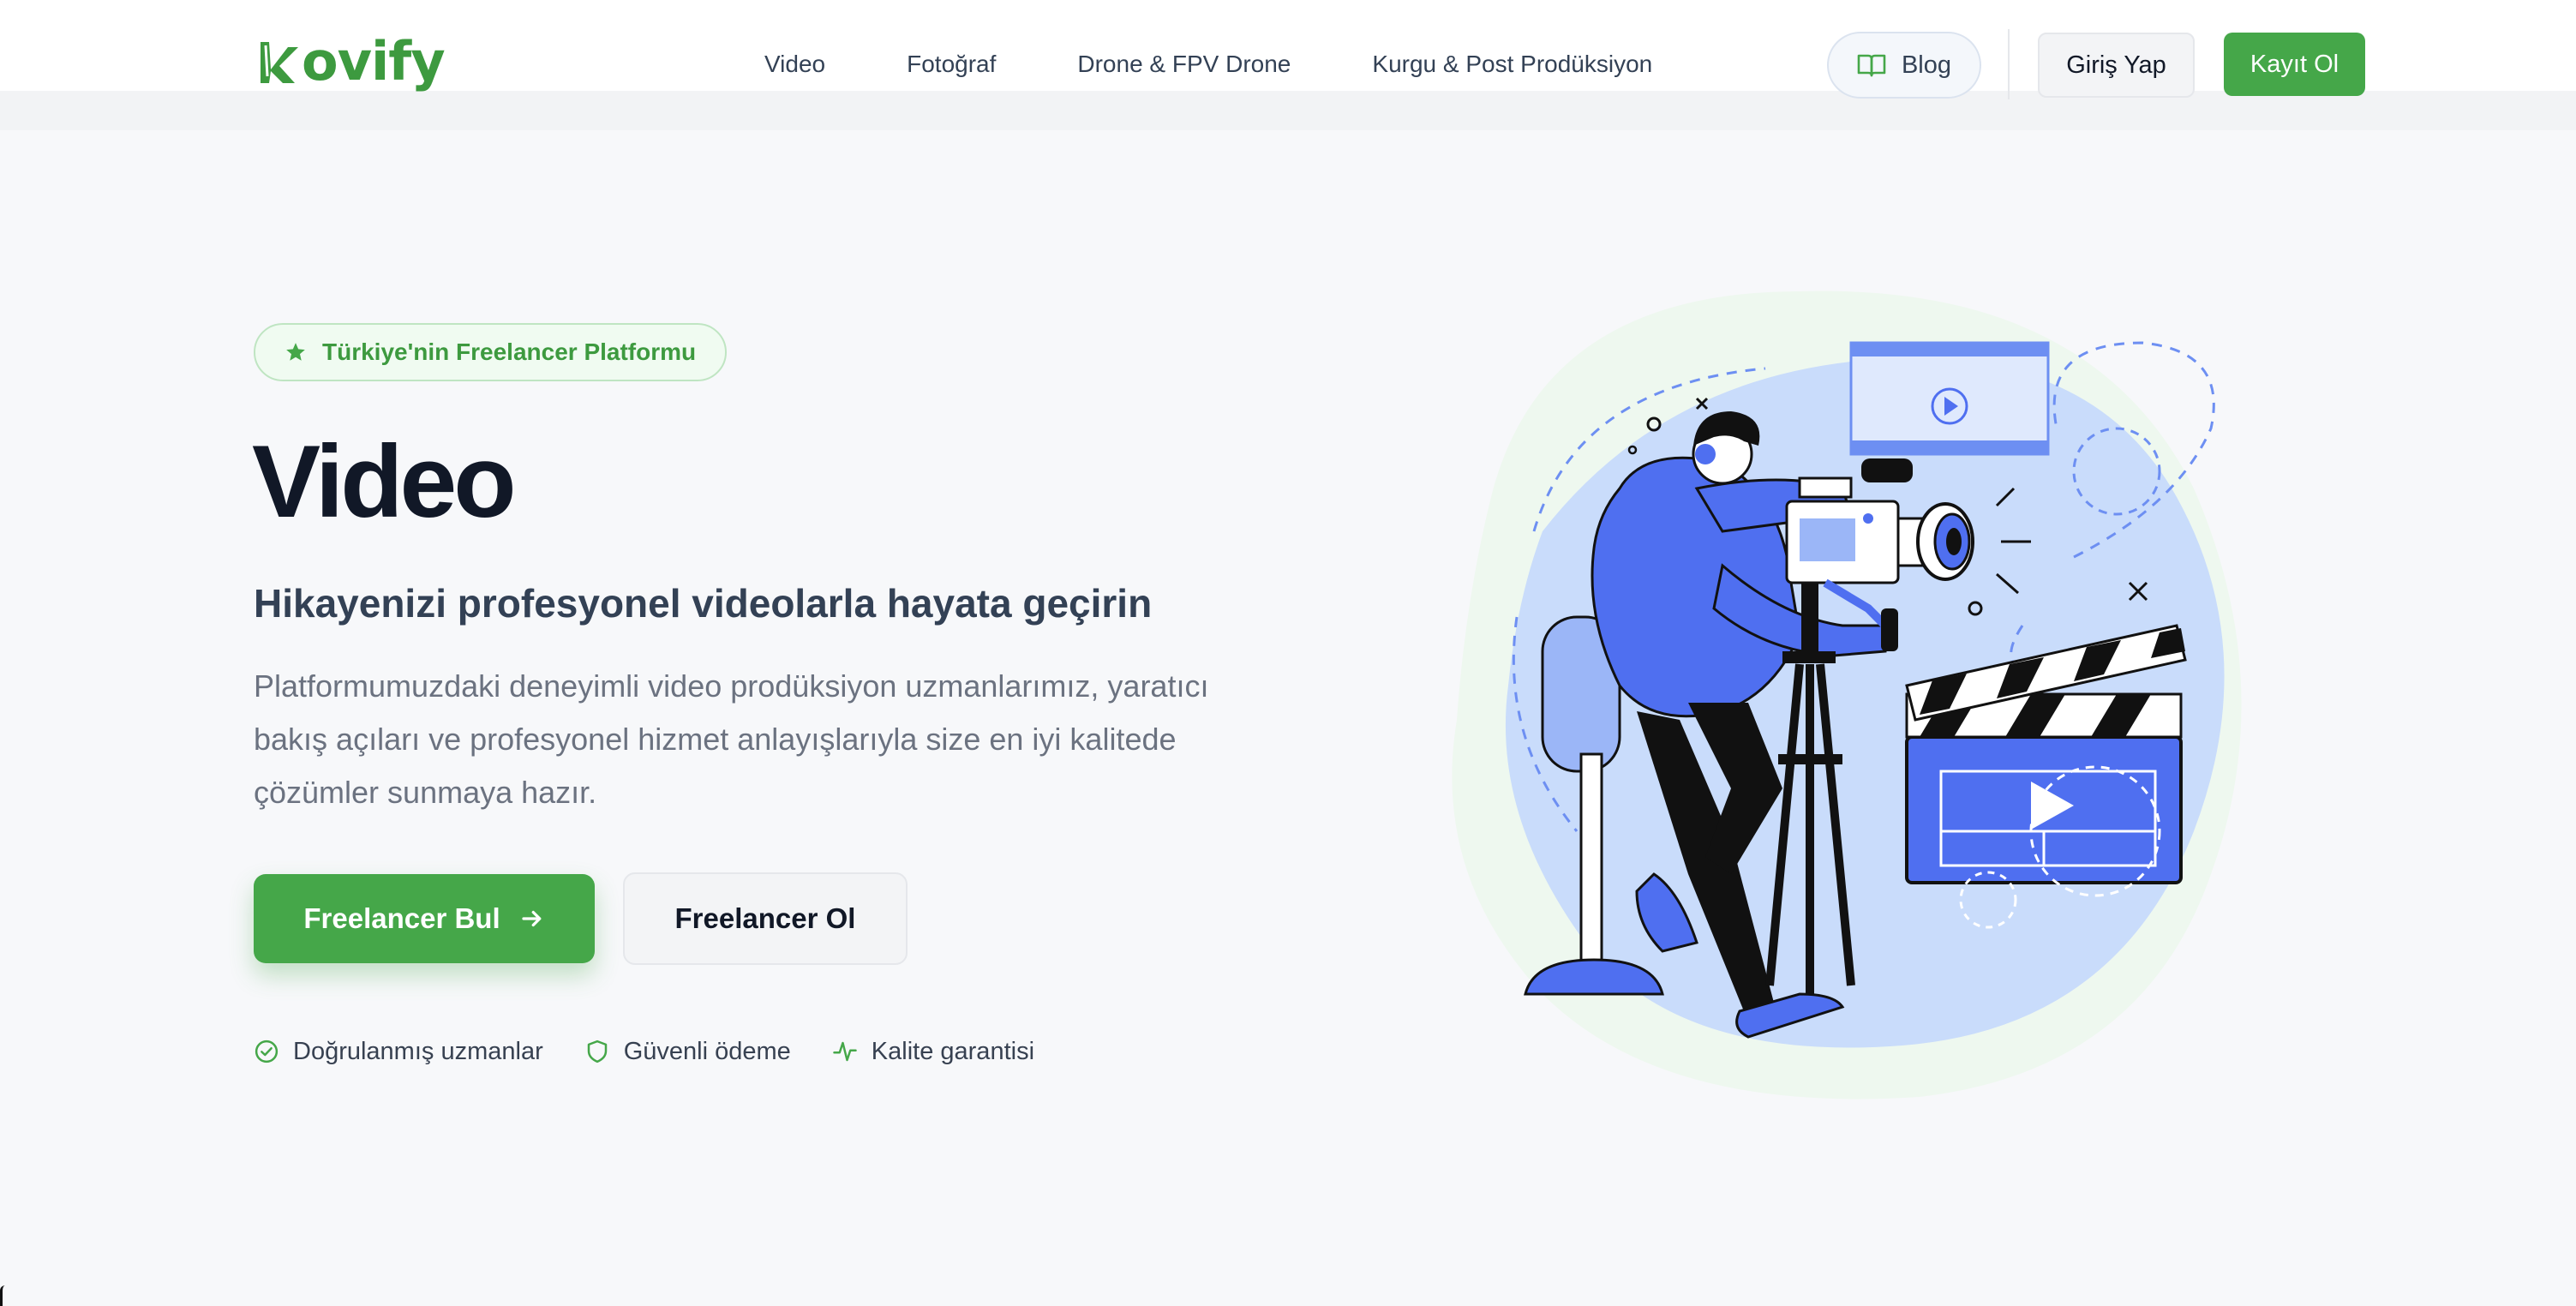 This screenshot has height=1306, width=2576. Describe the element at coordinates (1926, 65) in the screenshot. I see `blog-label: Blog` at that location.